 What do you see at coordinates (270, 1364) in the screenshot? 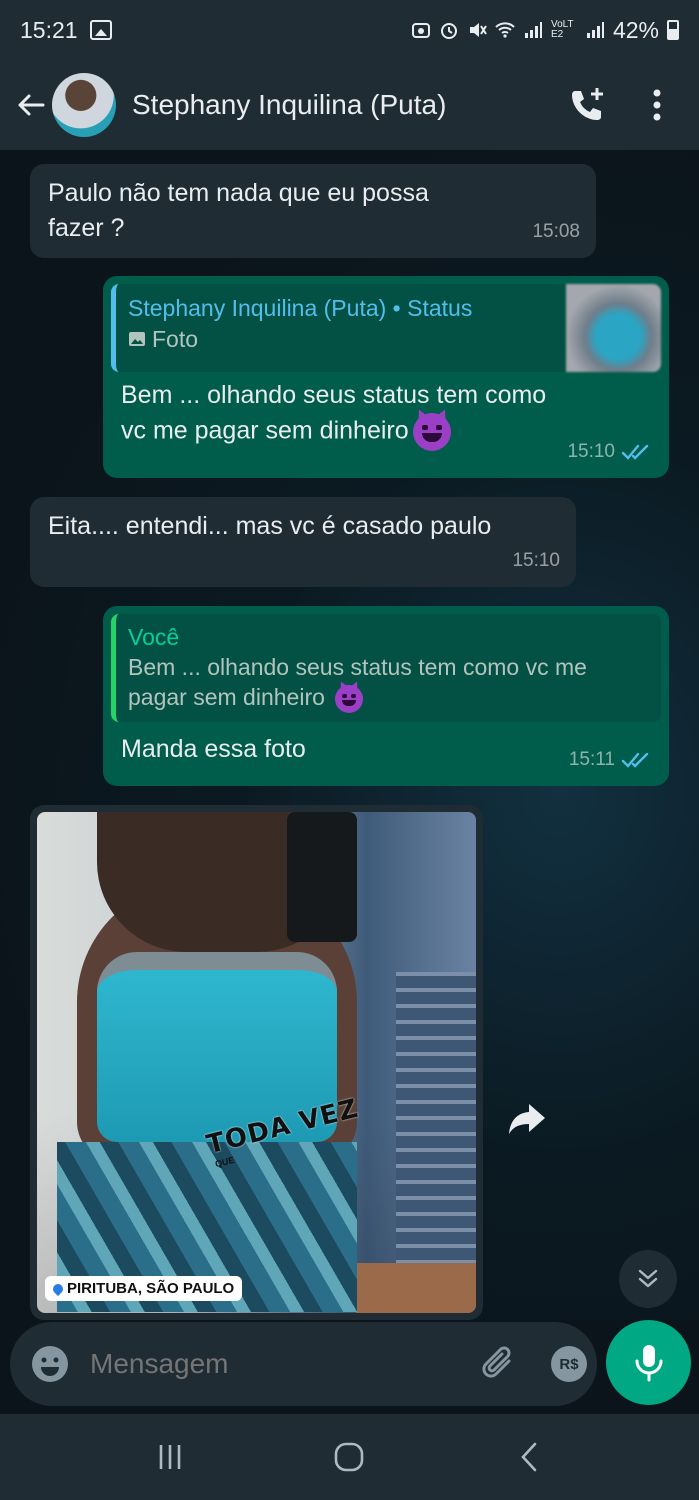
I see `message-input` at bounding box center [270, 1364].